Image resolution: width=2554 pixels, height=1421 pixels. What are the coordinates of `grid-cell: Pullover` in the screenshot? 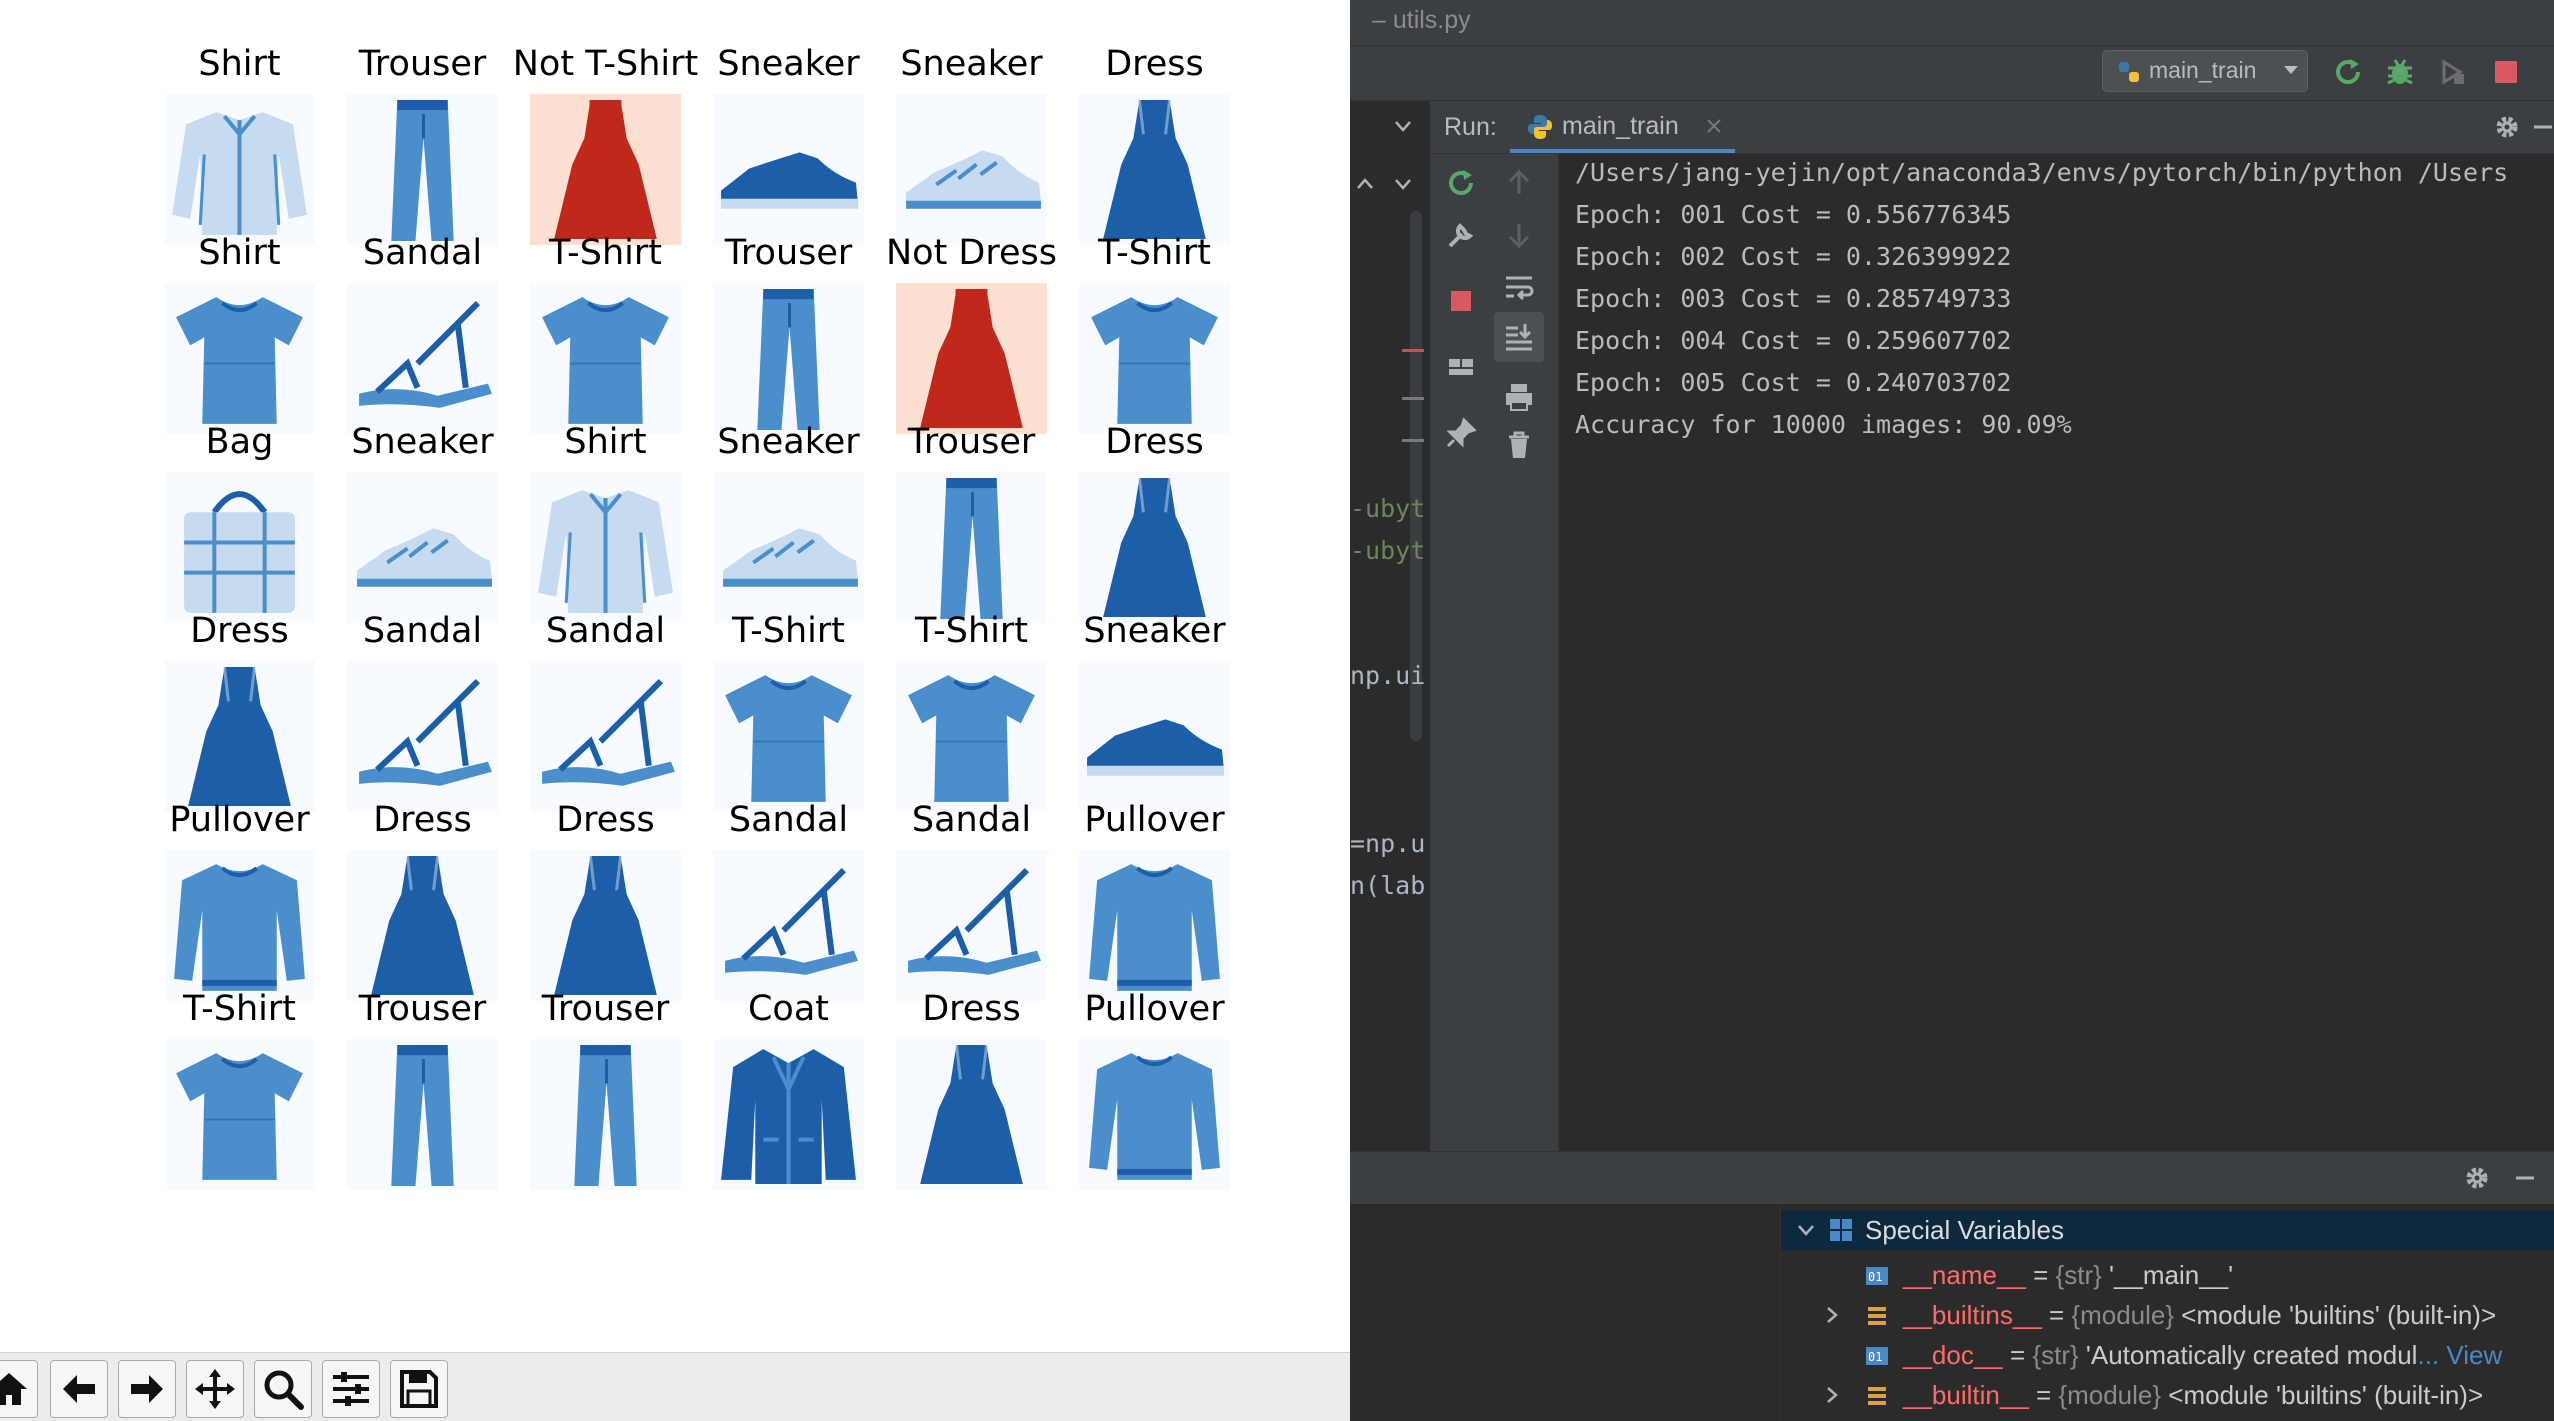 It's located at (1154, 1089).